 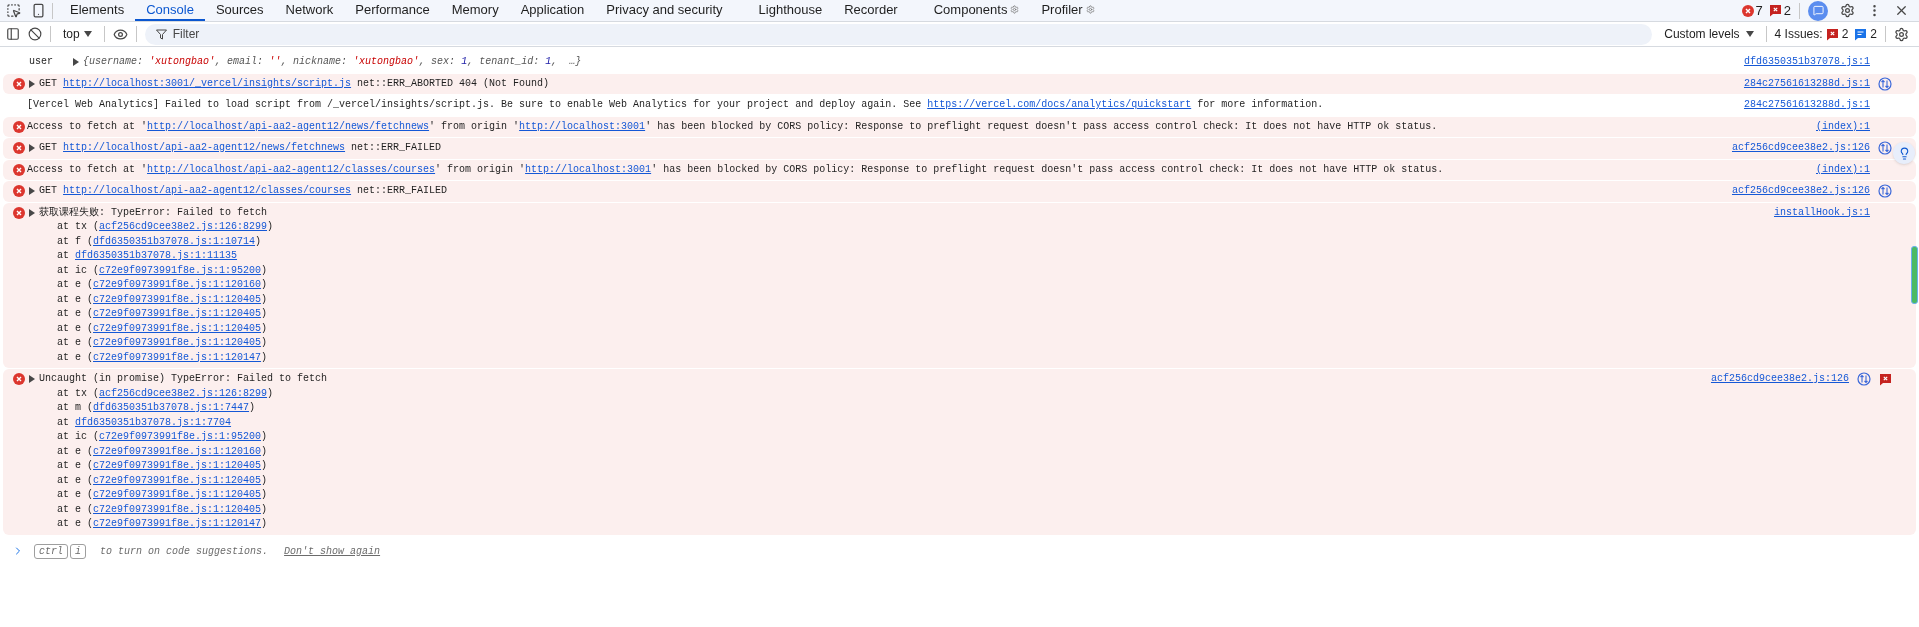 I want to click on error-text: GET http://localhost:3001/_vercel/insights/script.js net::ERR_ABORTED 404 (Not Found), so click(x=294, y=83).